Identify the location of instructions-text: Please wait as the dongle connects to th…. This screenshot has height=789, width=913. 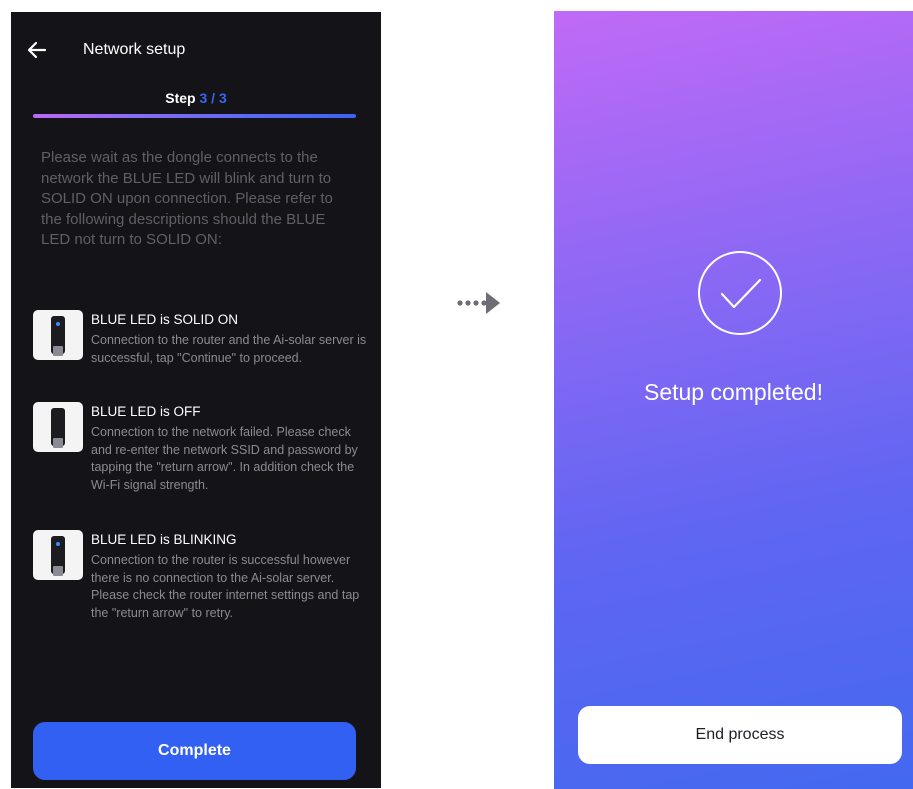
(187, 198).